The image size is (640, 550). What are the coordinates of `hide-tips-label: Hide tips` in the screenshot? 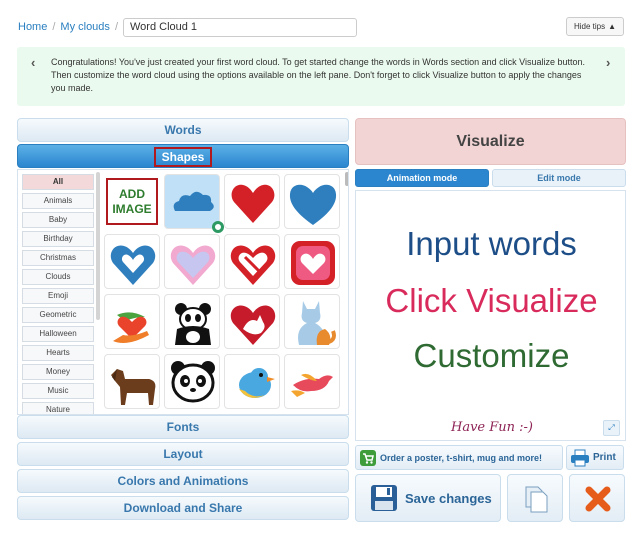 It's located at (589, 26).